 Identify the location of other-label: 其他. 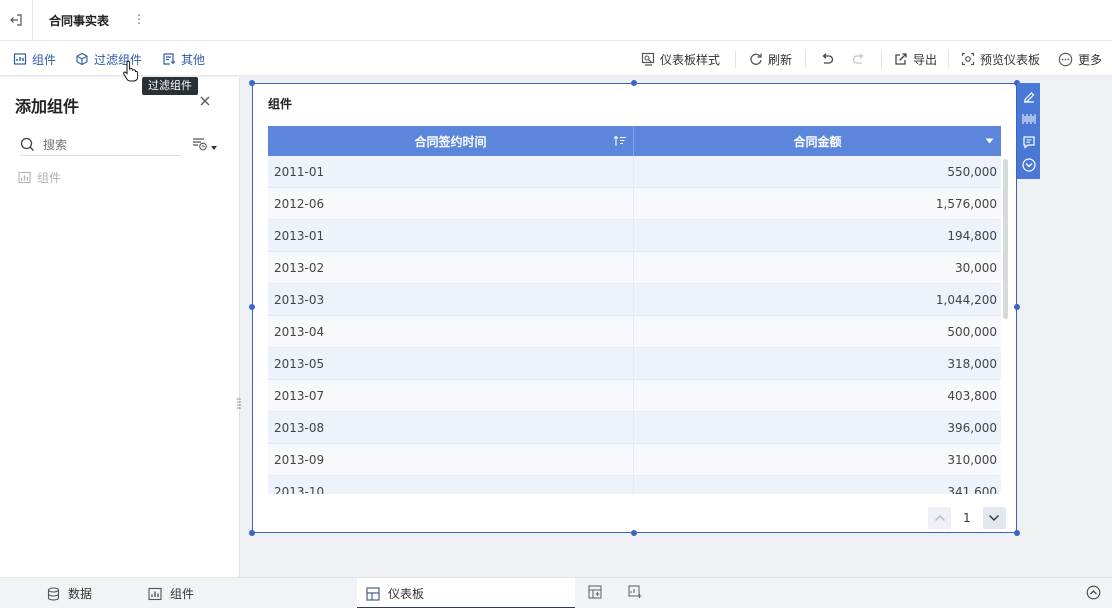
(193, 59).